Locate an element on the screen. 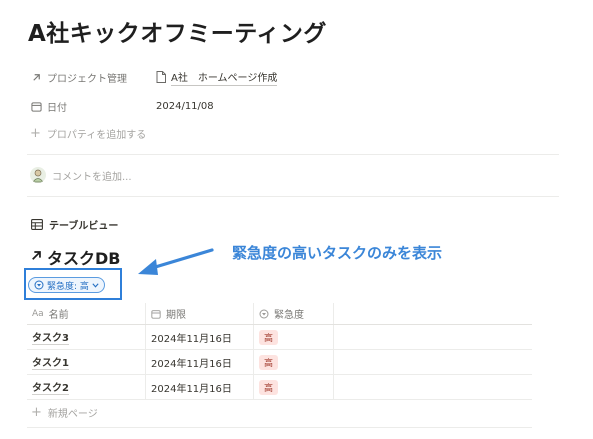  property-row-project: プロジェクト管理 A社 ホームページ作成 is located at coordinates (154, 77).